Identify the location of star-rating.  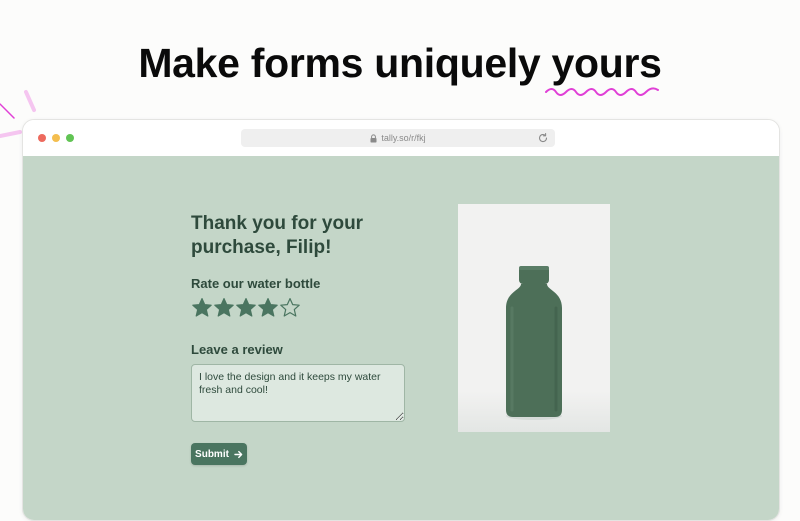
(246, 308).